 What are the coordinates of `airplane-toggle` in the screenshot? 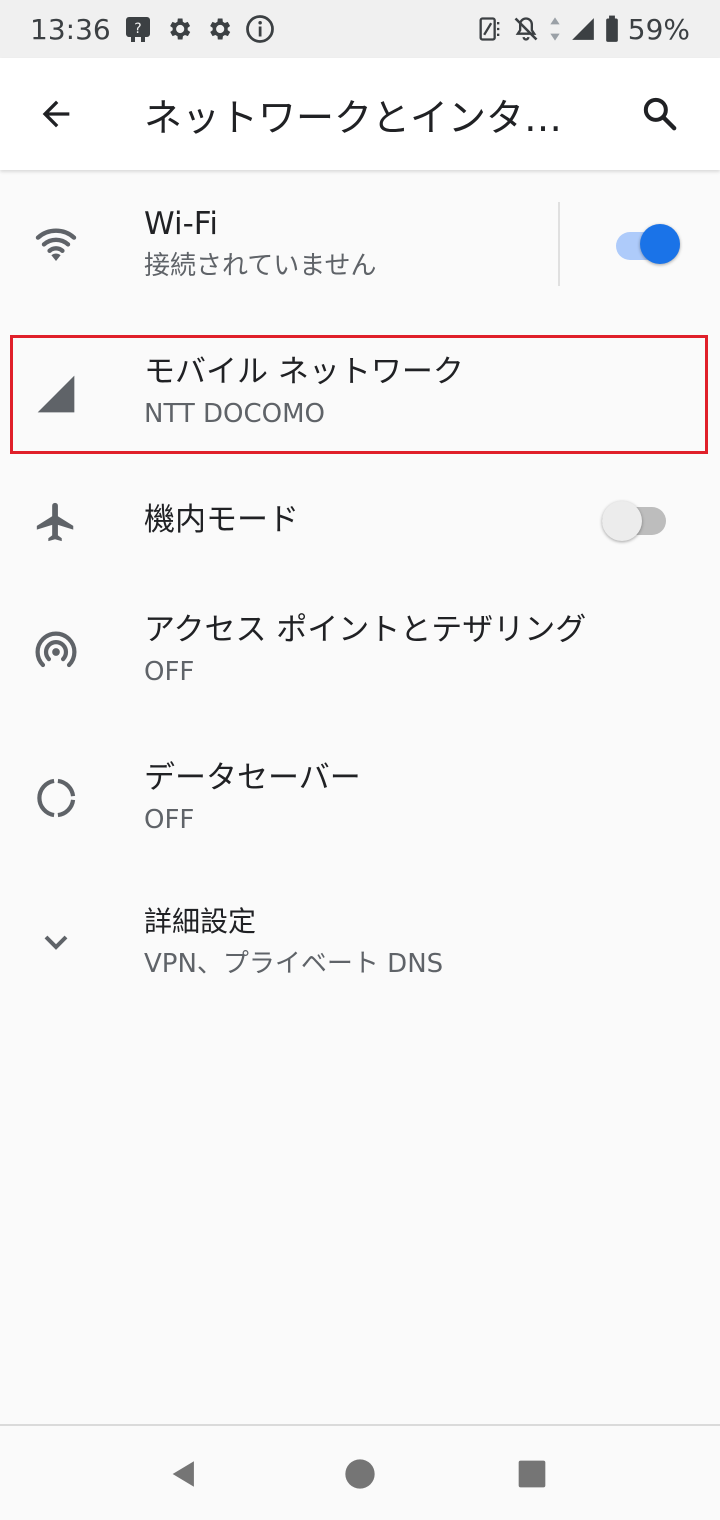 It's located at (635, 523).